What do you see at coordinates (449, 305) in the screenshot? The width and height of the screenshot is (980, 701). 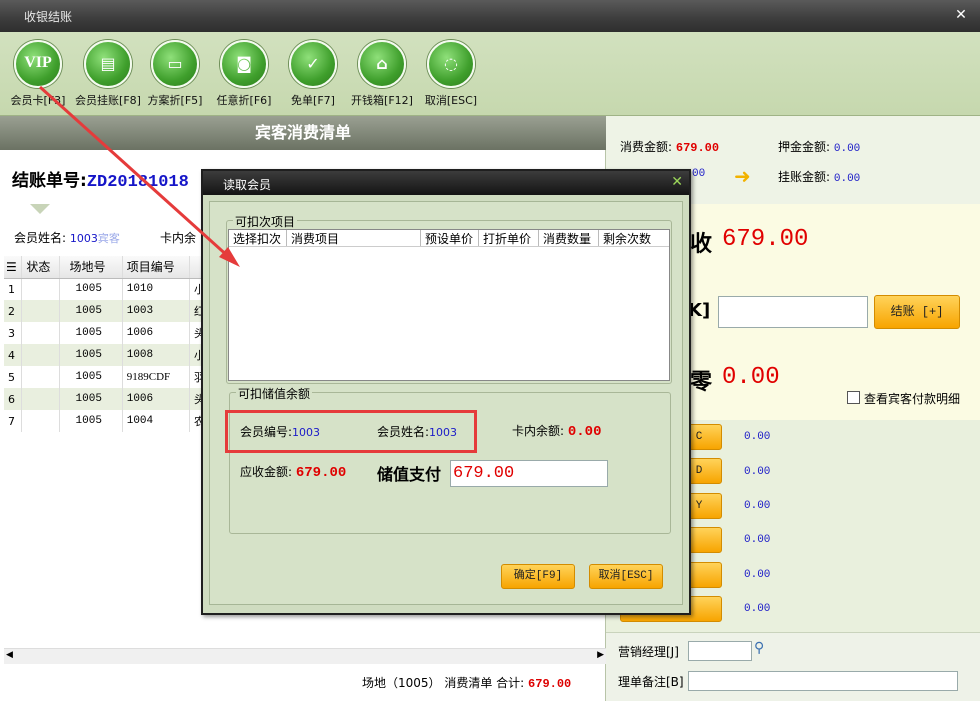 I see `deductible-items-list: 选择扣次 消费项目 预设单价 打折单价 消费数量 剩余次数` at bounding box center [449, 305].